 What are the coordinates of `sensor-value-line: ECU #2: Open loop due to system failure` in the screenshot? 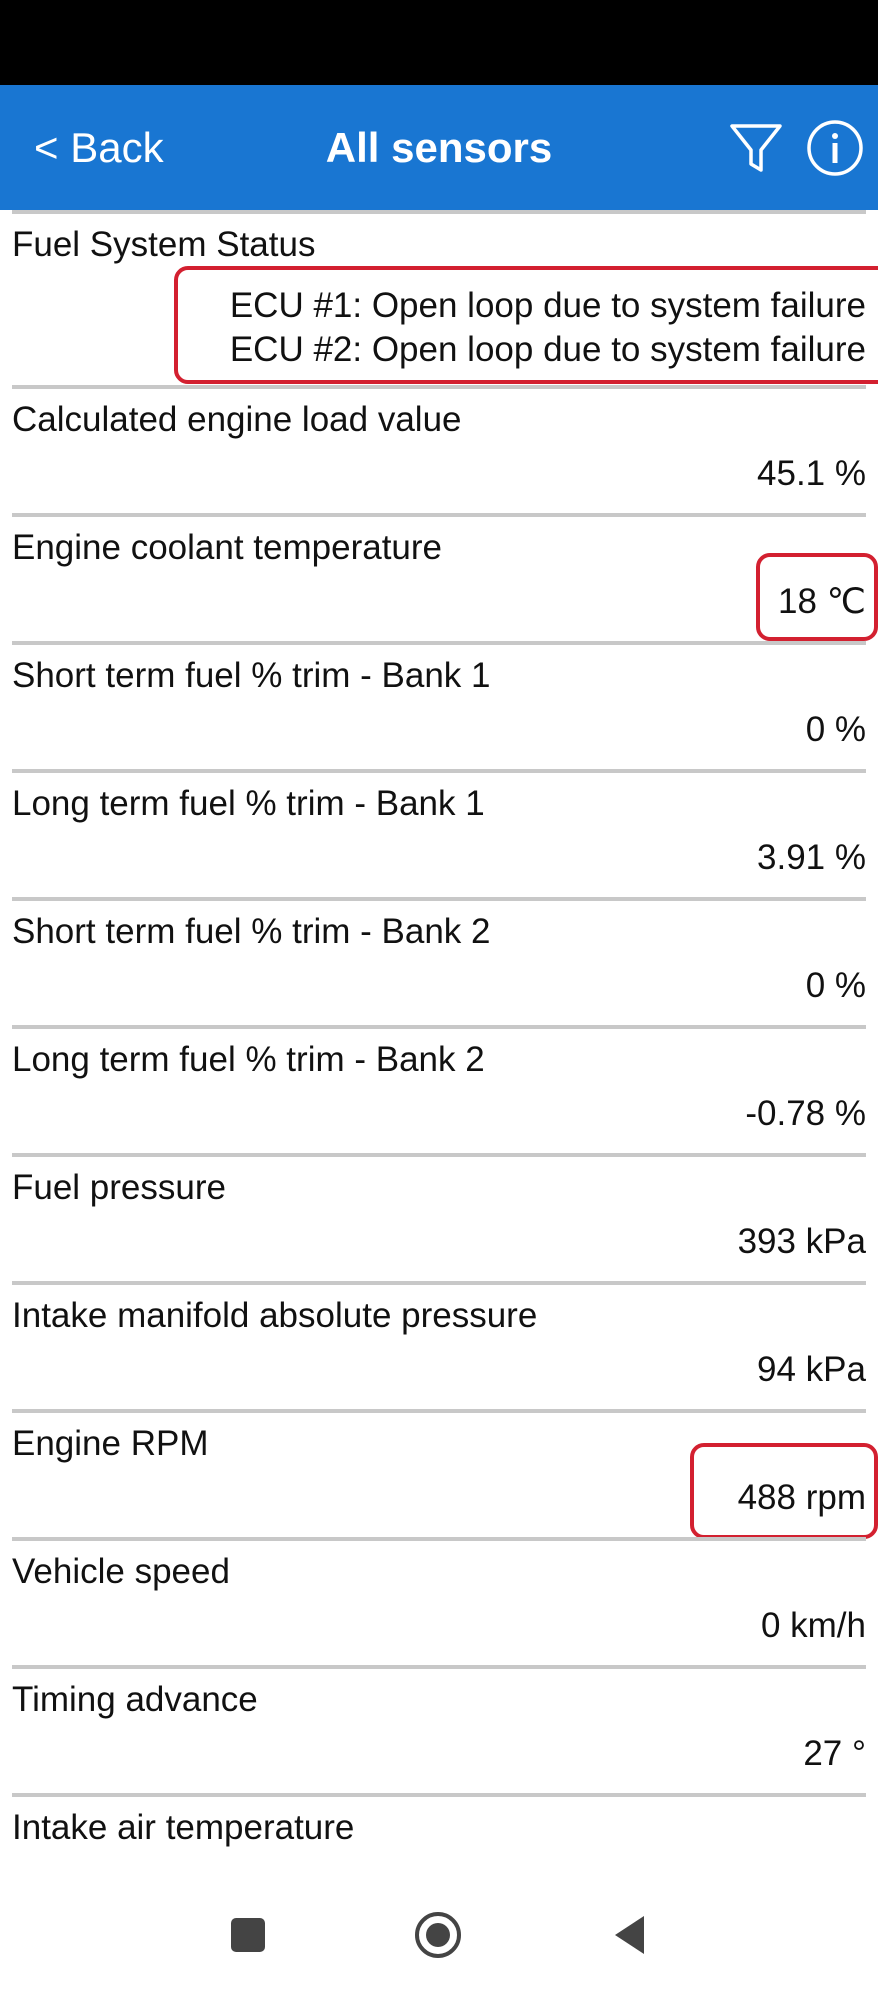 It's located at (547, 349).